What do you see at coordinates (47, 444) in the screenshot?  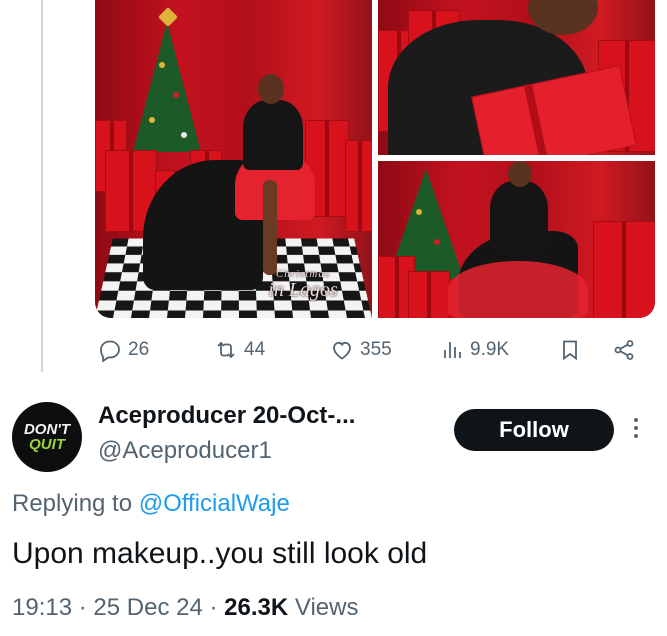 I see `avatar-text-bottom: QUIT` at bounding box center [47, 444].